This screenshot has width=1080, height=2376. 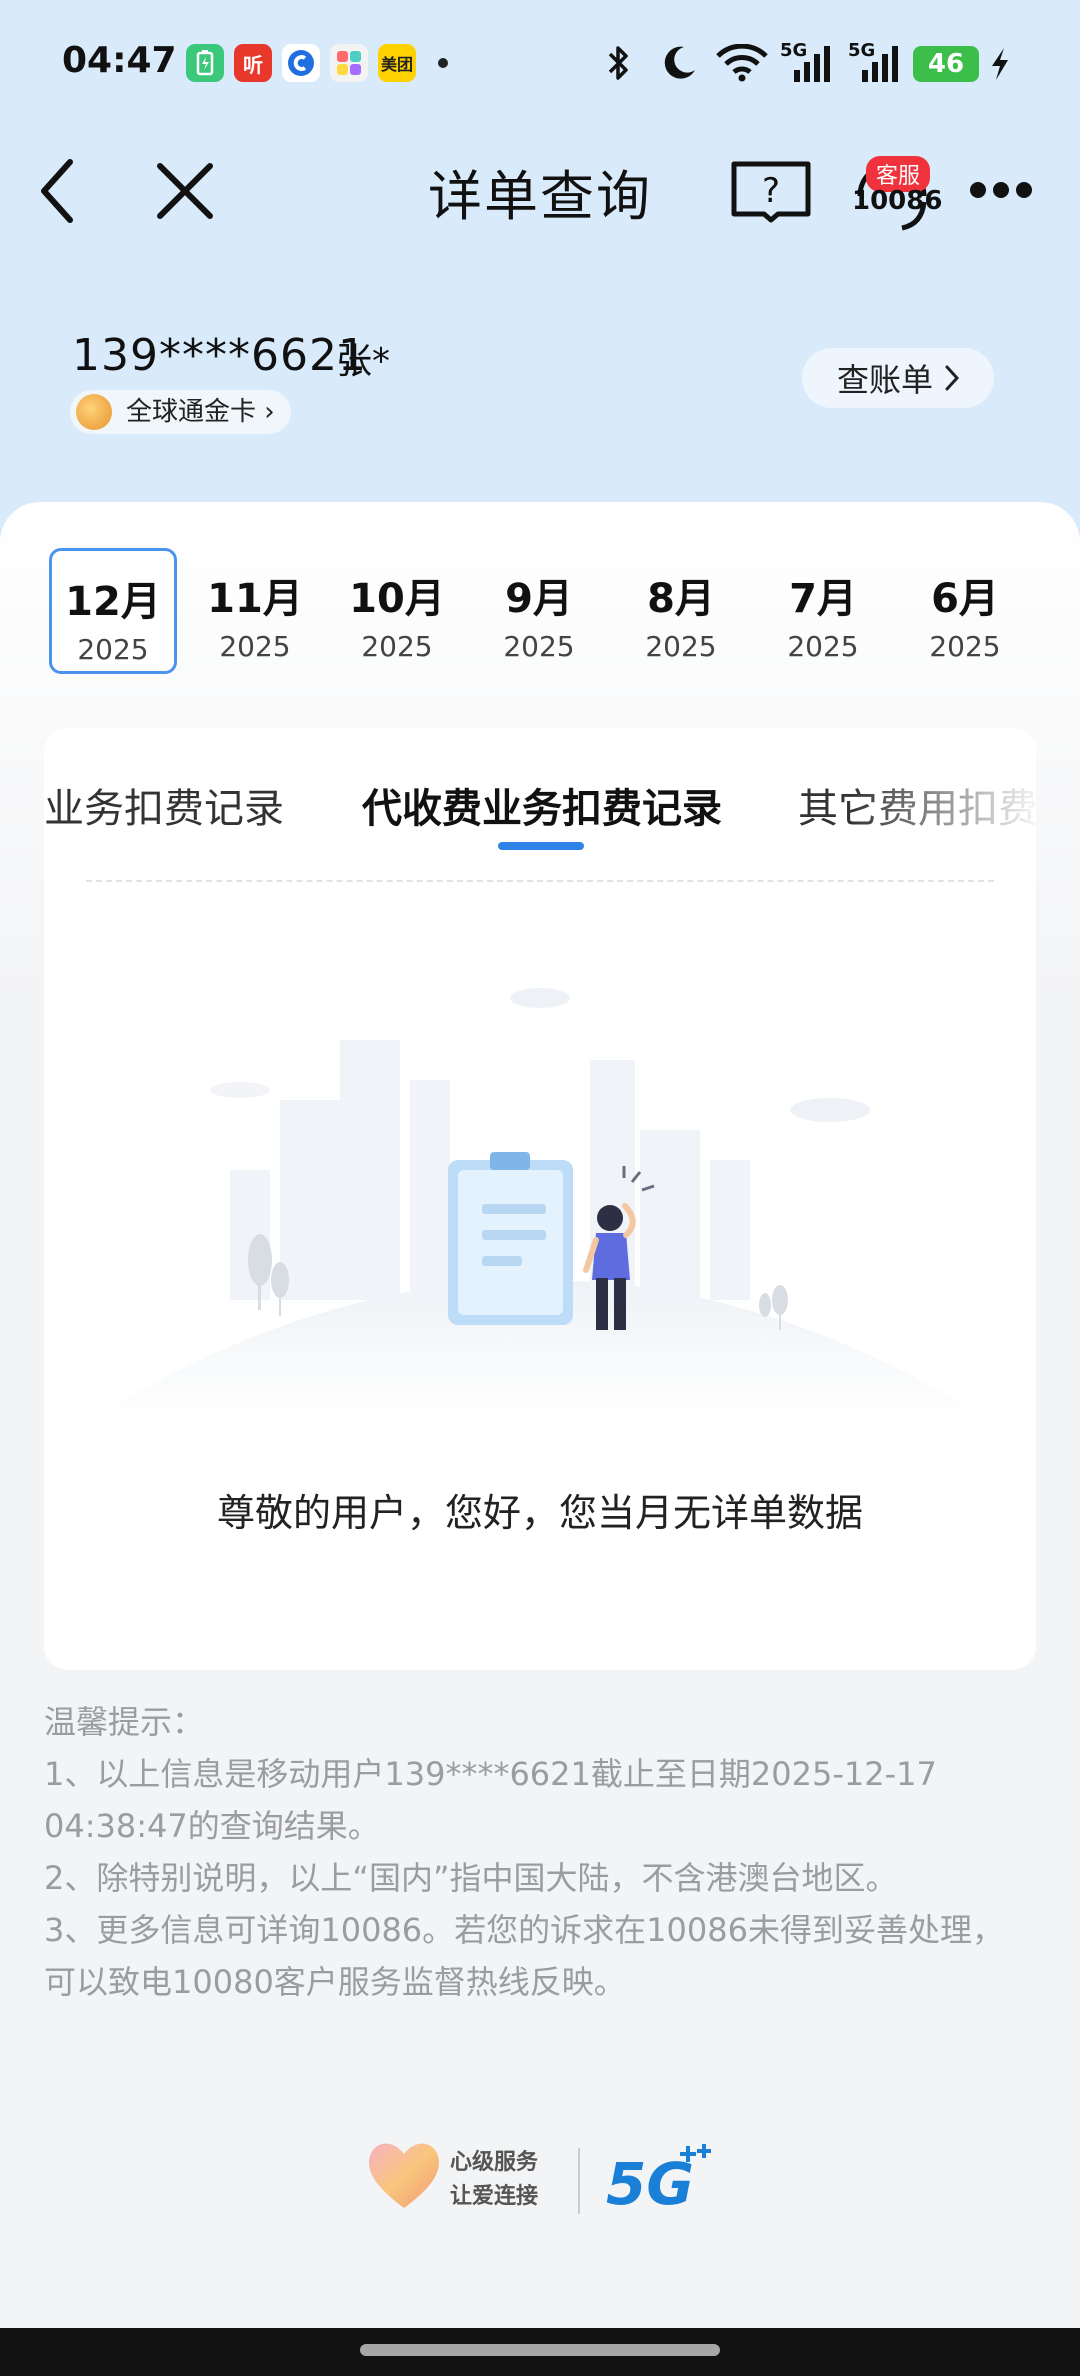 I want to click on bluetooth-icon, so click(x=619, y=65).